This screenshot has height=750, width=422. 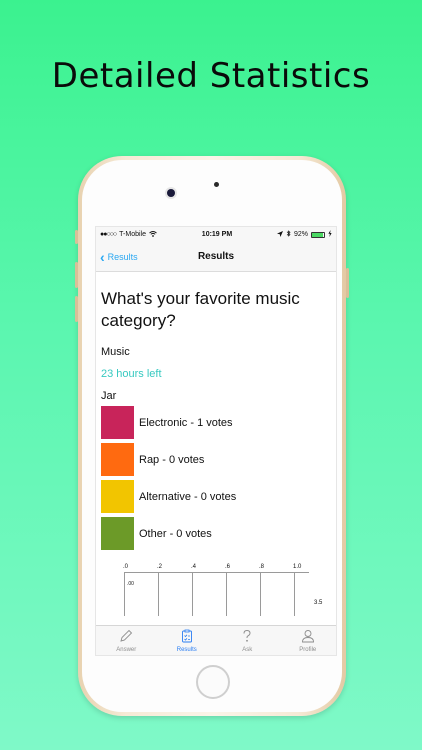 I want to click on chart-annotation: .00, so click(x=130, y=584).